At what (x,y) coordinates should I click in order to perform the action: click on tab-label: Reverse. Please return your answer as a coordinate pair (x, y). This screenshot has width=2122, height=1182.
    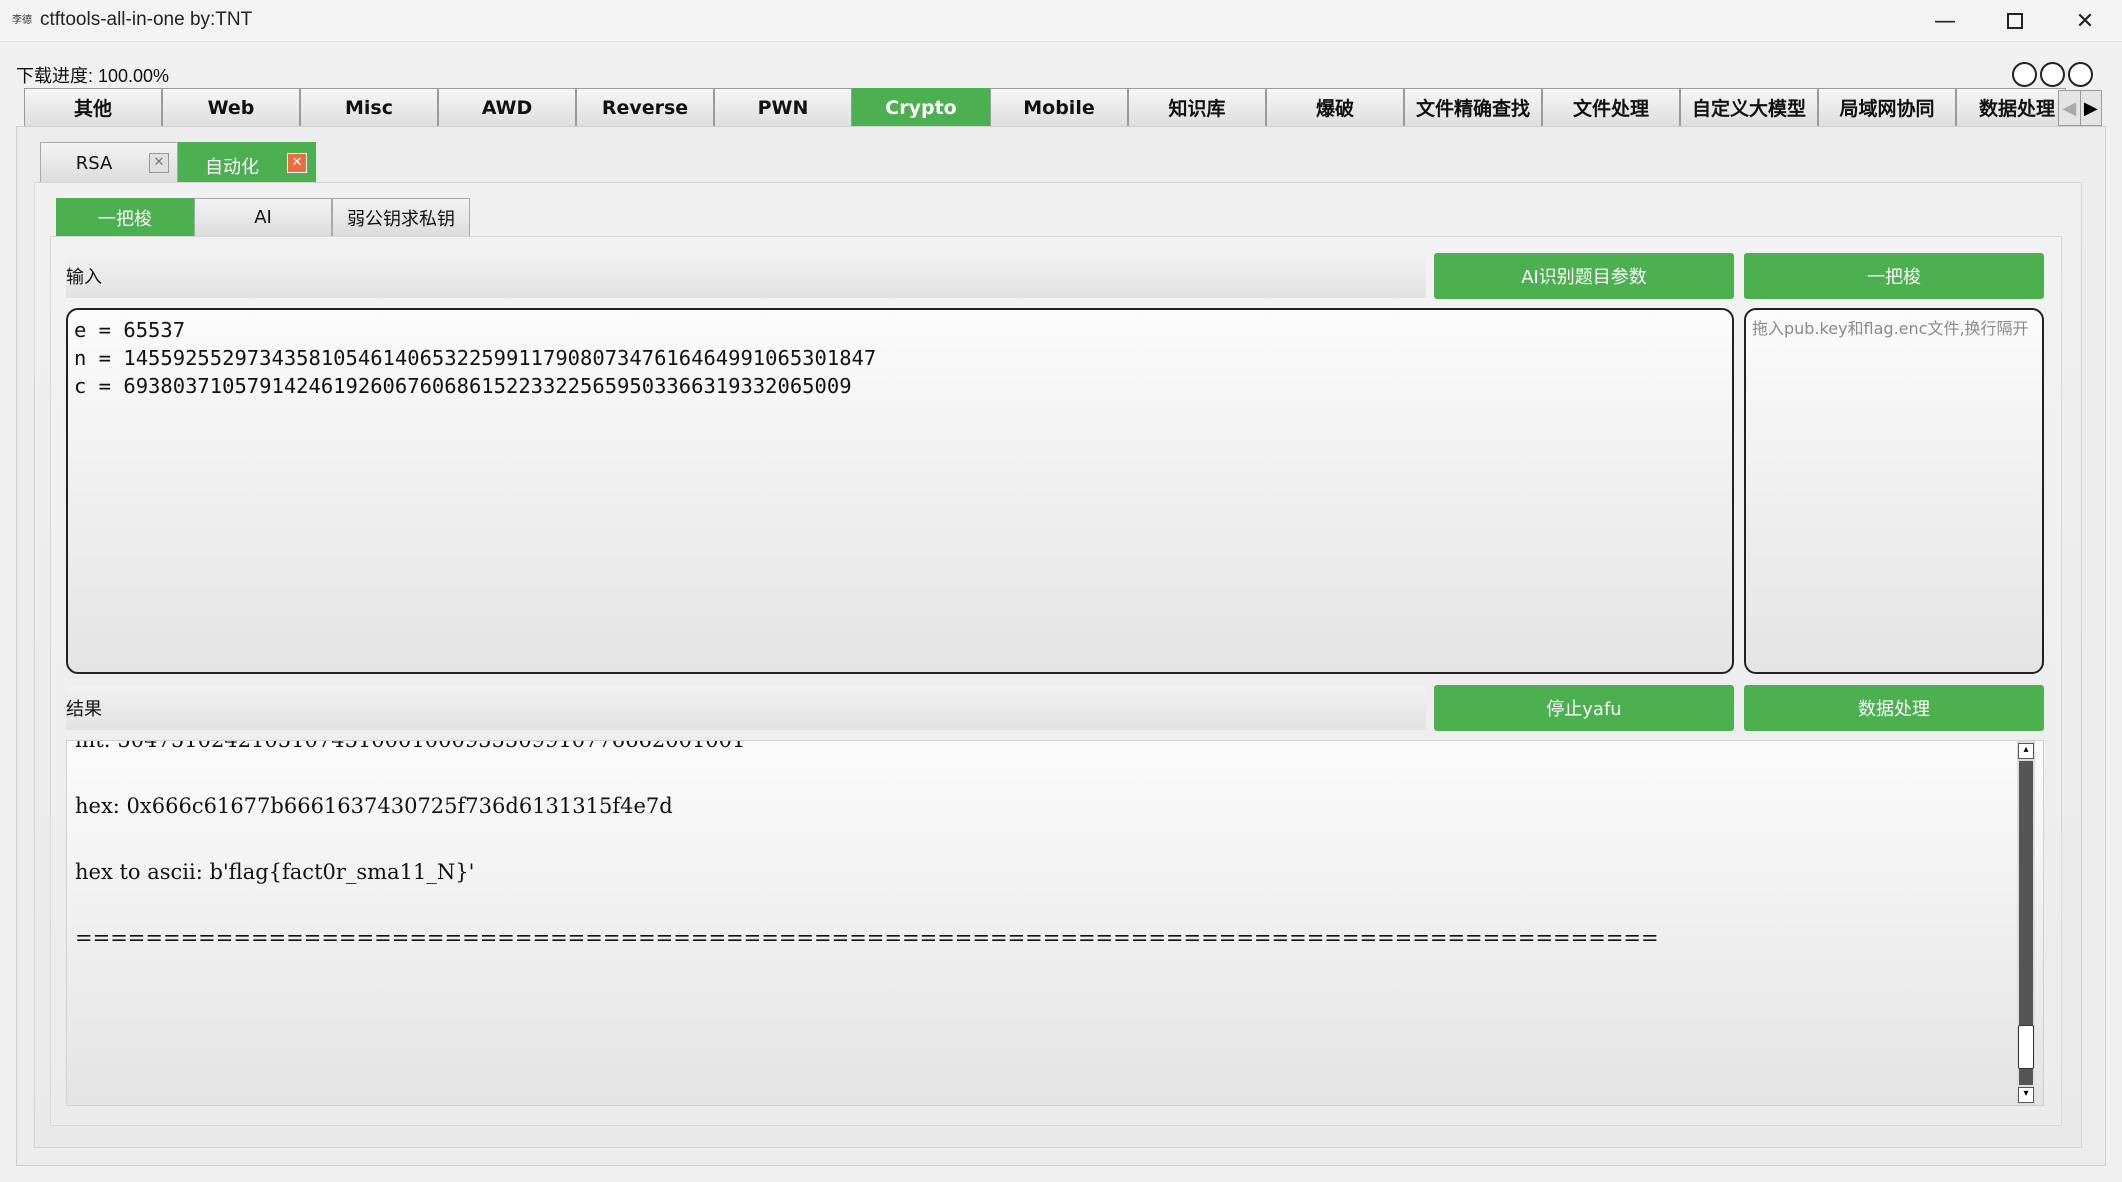
    Looking at the image, I should click on (645, 107).